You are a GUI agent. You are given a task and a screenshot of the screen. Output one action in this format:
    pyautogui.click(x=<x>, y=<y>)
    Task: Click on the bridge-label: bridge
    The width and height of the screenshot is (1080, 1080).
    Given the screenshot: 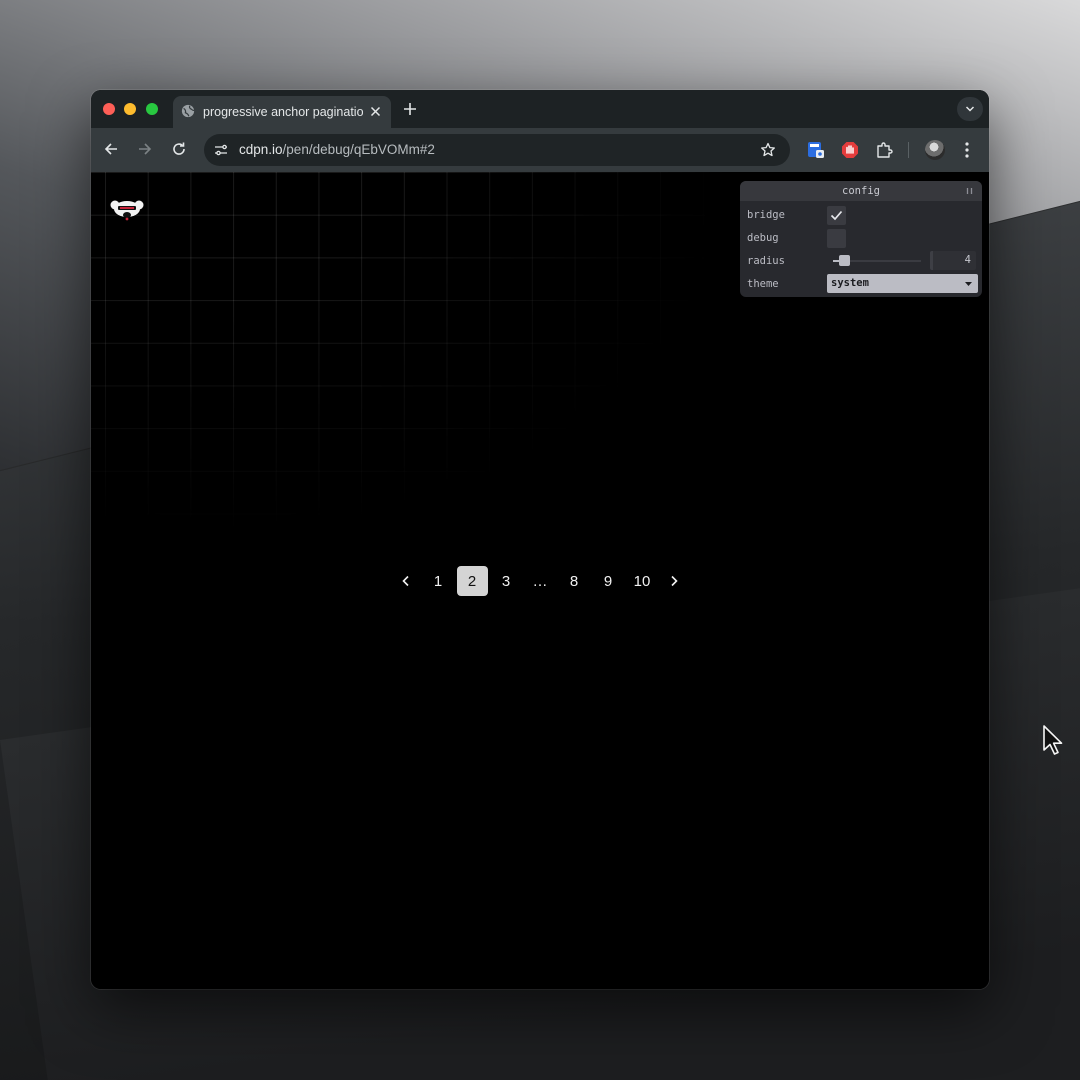 What is the action you would take?
    pyautogui.click(x=766, y=215)
    